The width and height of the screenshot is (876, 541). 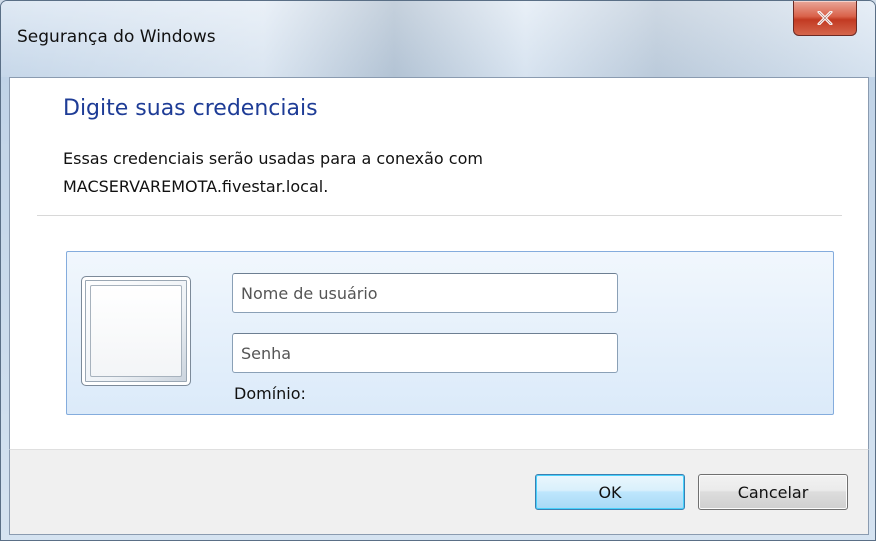 I want to click on user-tile-icon, so click(x=136, y=331).